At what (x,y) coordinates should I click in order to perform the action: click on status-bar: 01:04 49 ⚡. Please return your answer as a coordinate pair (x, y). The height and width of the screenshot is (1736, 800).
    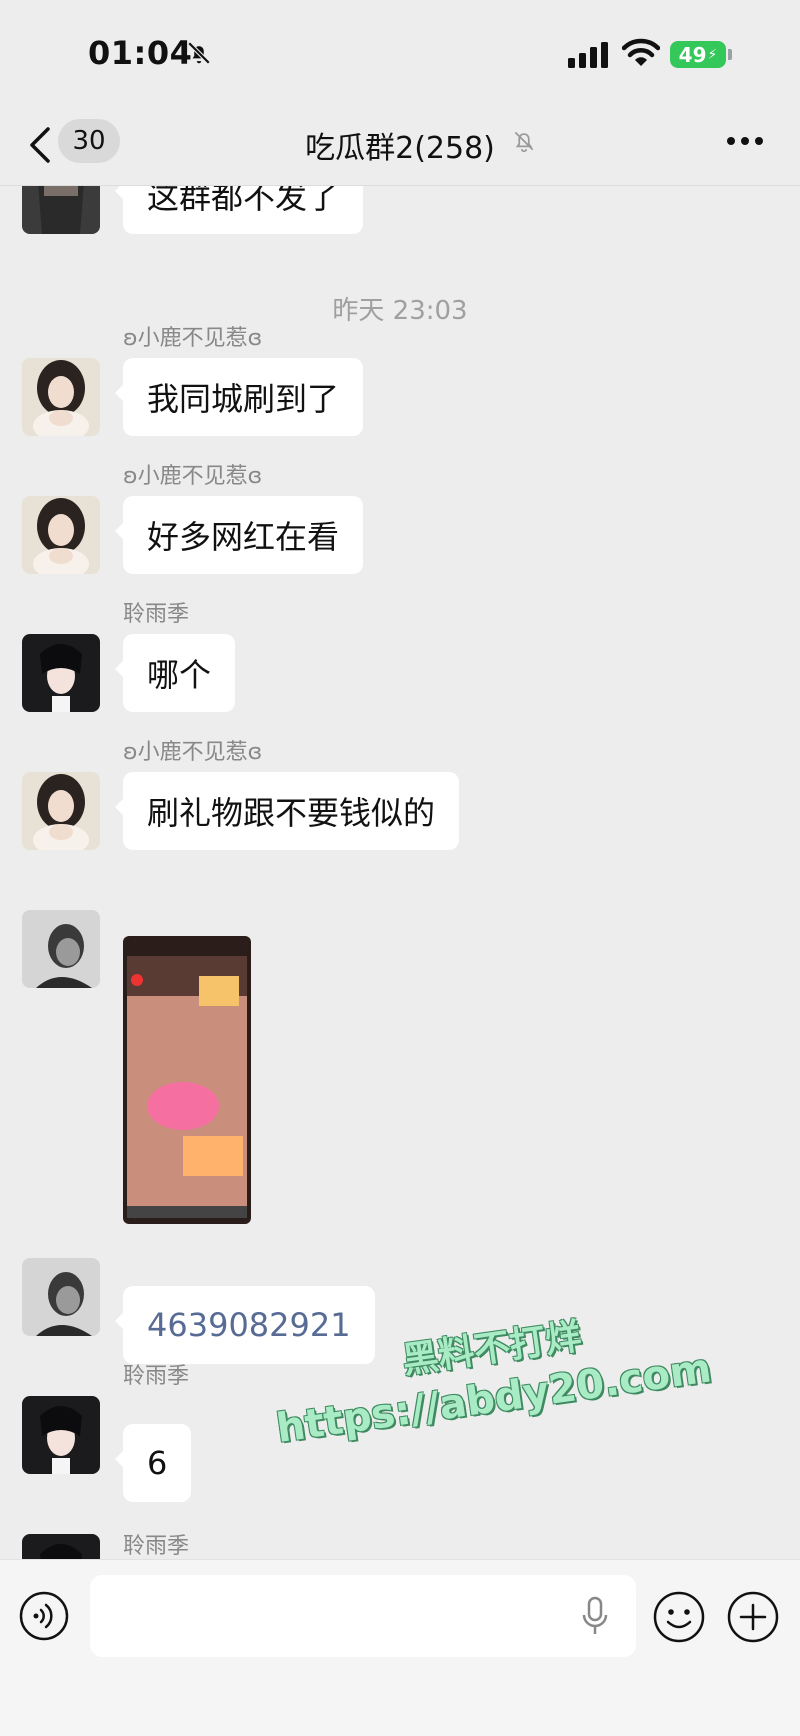
    Looking at the image, I should click on (400, 52).